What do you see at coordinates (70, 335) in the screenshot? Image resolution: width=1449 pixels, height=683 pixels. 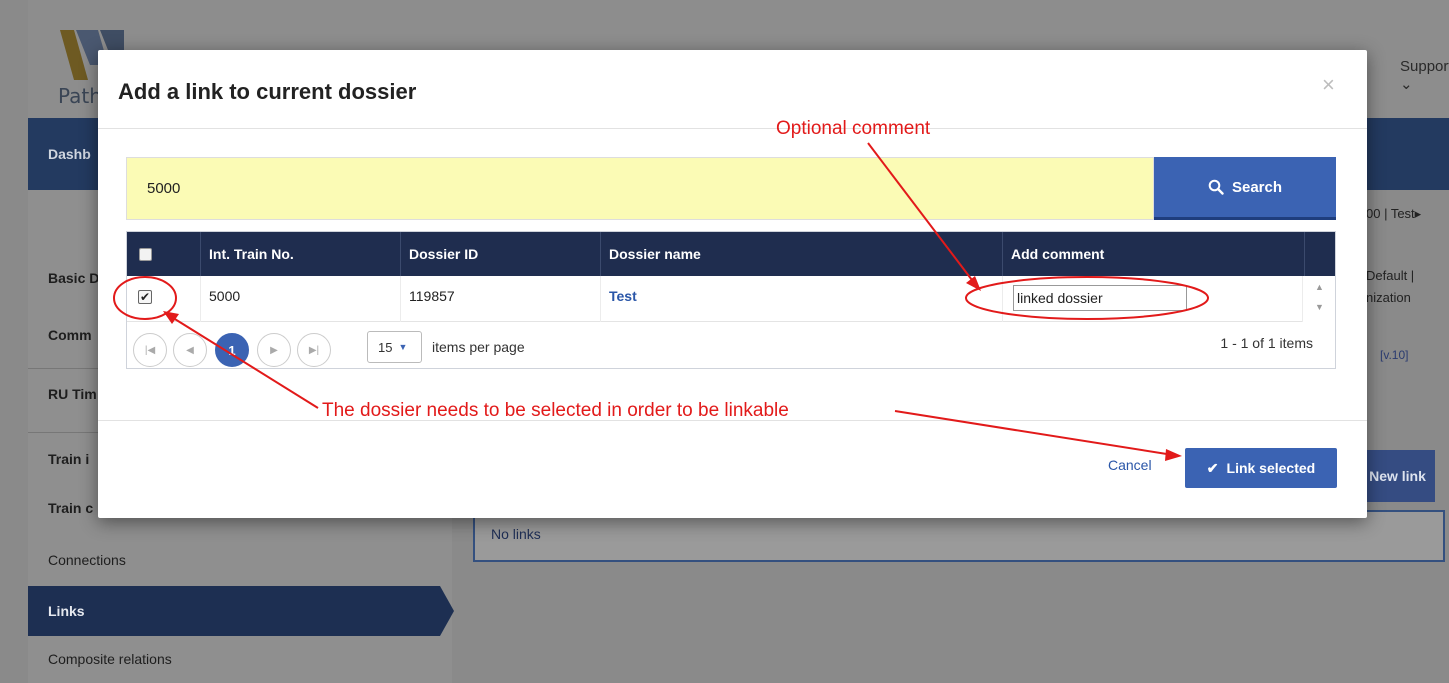 I see `sidebar-item-comments: Comm` at bounding box center [70, 335].